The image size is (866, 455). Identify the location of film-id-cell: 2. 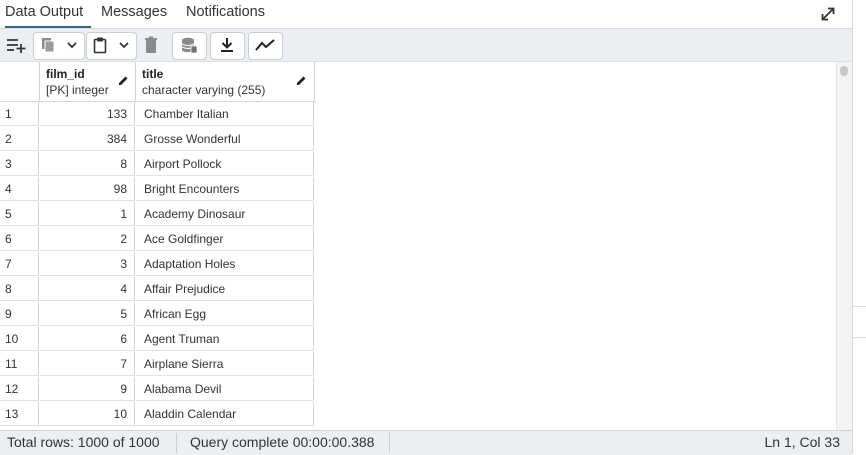
(87, 239).